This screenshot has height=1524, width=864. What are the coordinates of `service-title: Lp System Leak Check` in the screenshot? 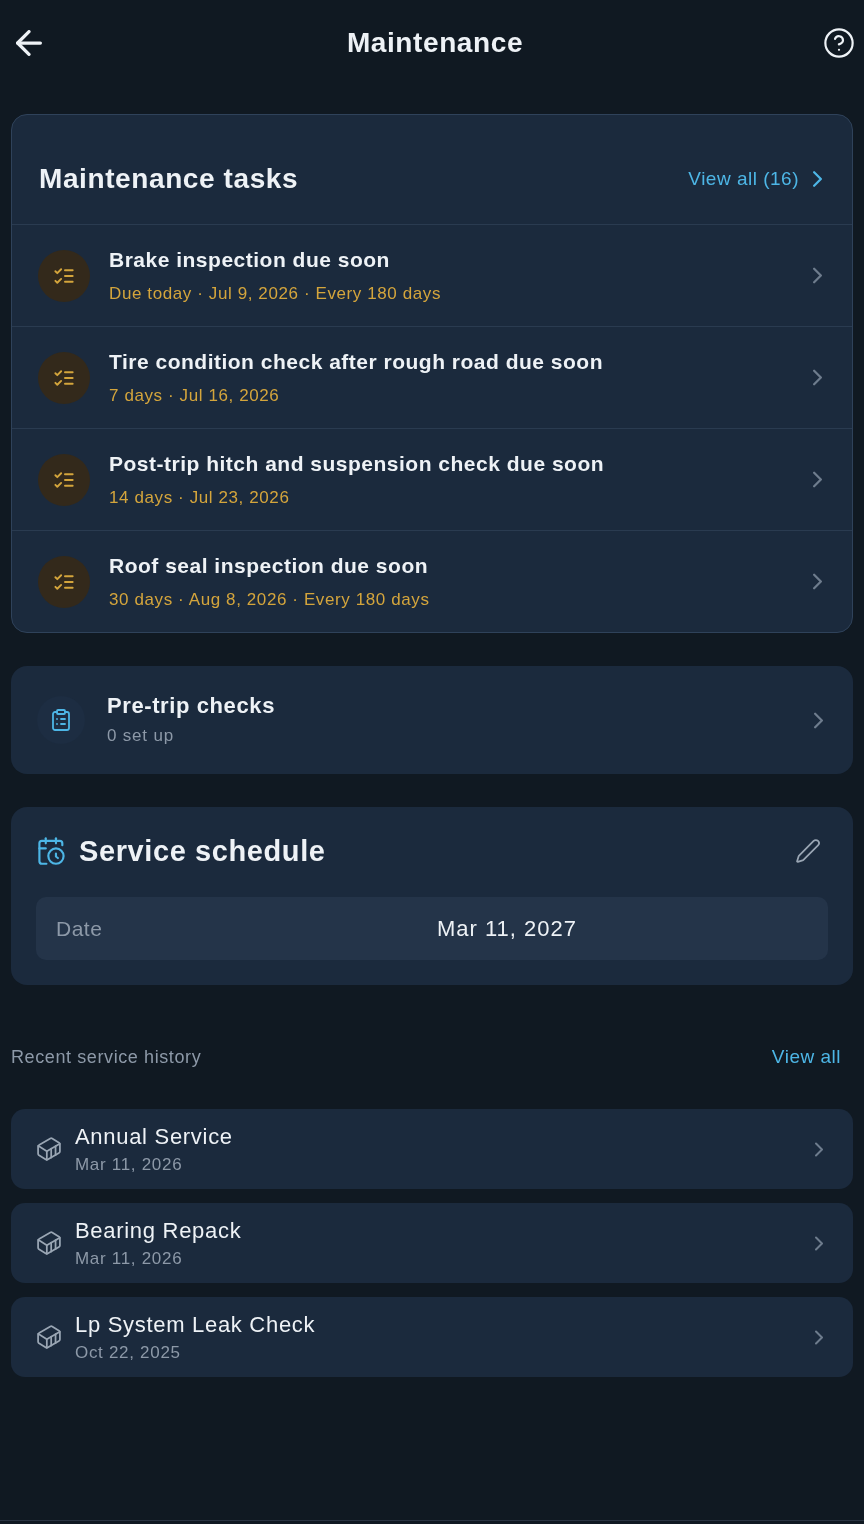 It's located at (196, 1324).